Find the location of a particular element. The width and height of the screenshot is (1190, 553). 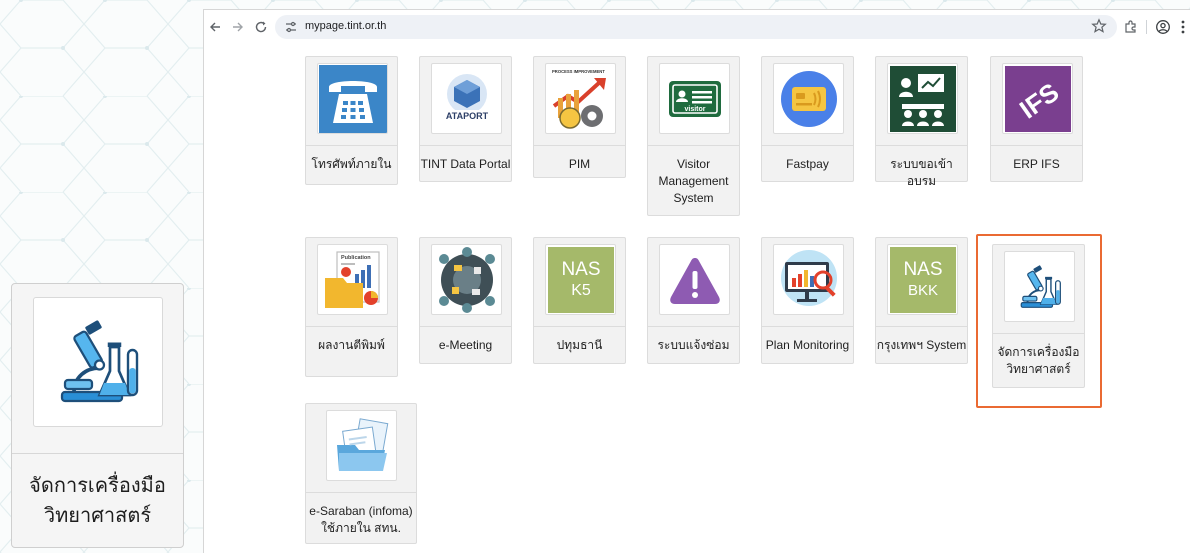

contactless-card-icon is located at coordinates (808, 98).